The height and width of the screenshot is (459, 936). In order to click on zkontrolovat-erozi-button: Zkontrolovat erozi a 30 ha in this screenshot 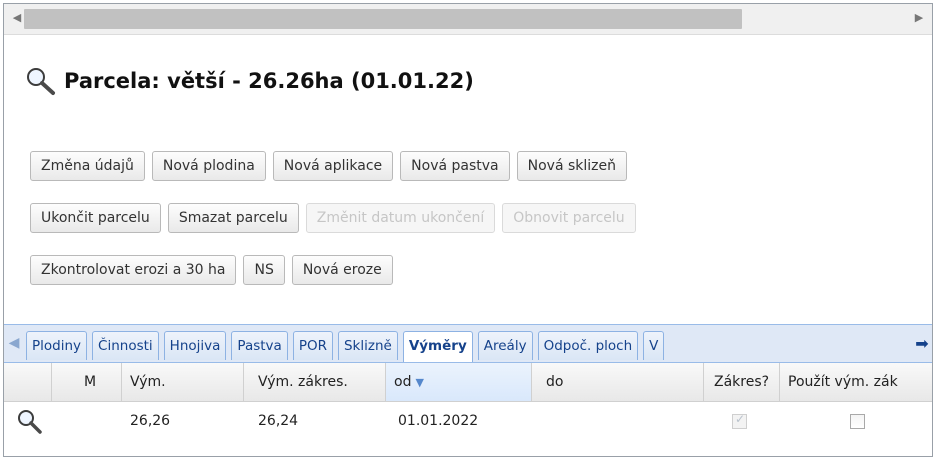, I will do `click(133, 270)`.